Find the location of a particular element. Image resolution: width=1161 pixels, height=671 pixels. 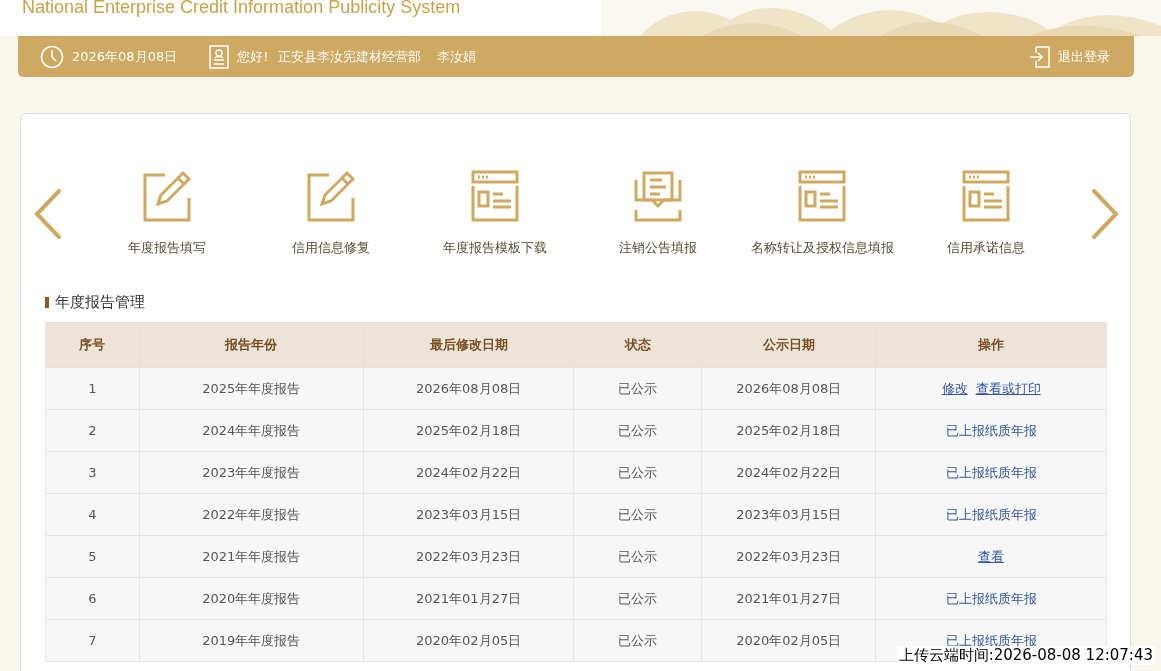

site-title: National Enterprise Credit Information Publicity System is located at coordinates (241, 9).